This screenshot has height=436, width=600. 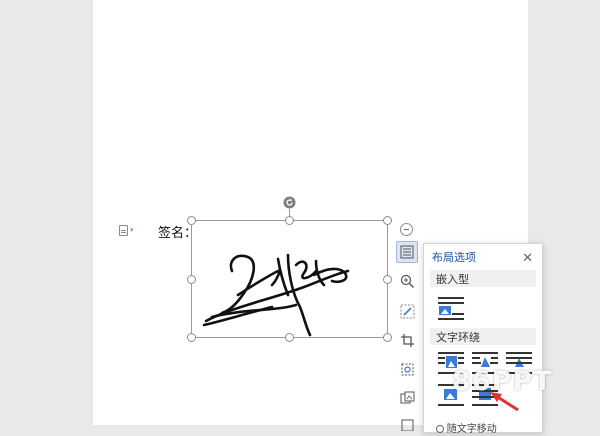 I want to click on picture-style-button, so click(x=407, y=311).